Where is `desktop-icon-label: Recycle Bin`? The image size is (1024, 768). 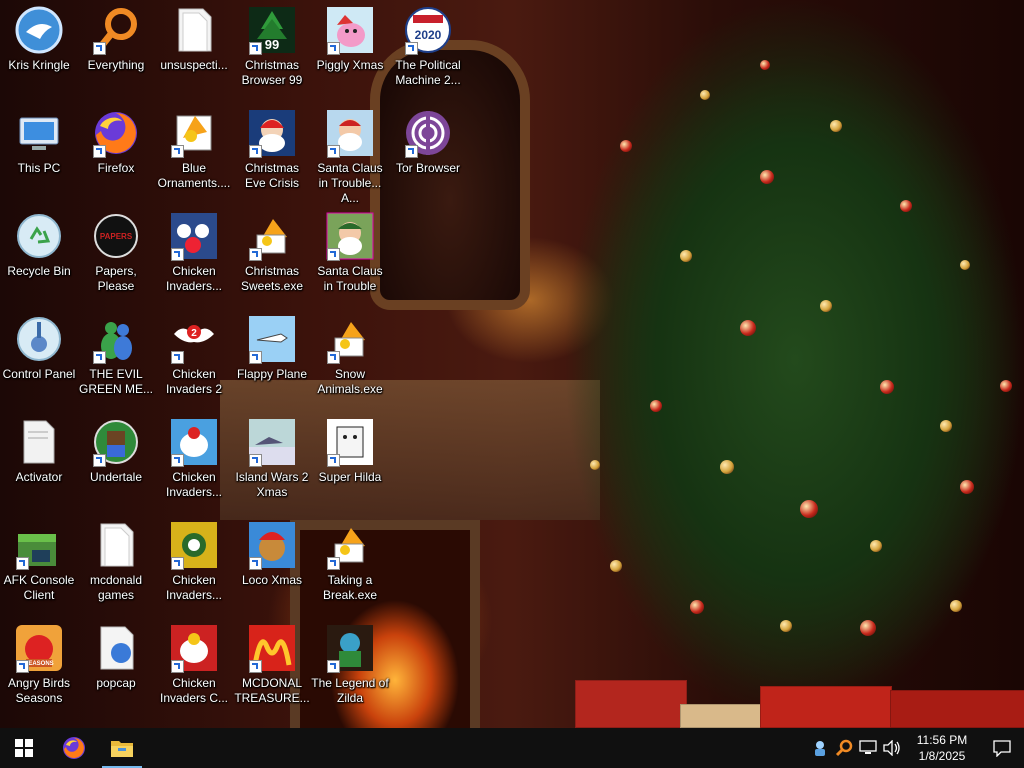 desktop-icon-label: Recycle Bin is located at coordinates (39, 271).